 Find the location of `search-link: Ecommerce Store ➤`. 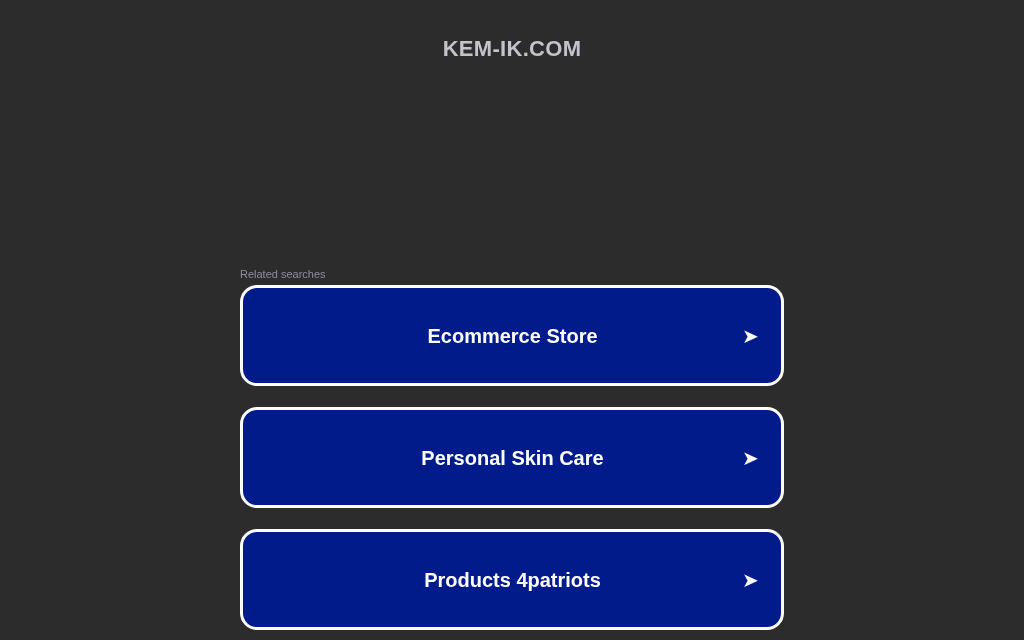

search-link: Ecommerce Store ➤ is located at coordinates (512, 335).